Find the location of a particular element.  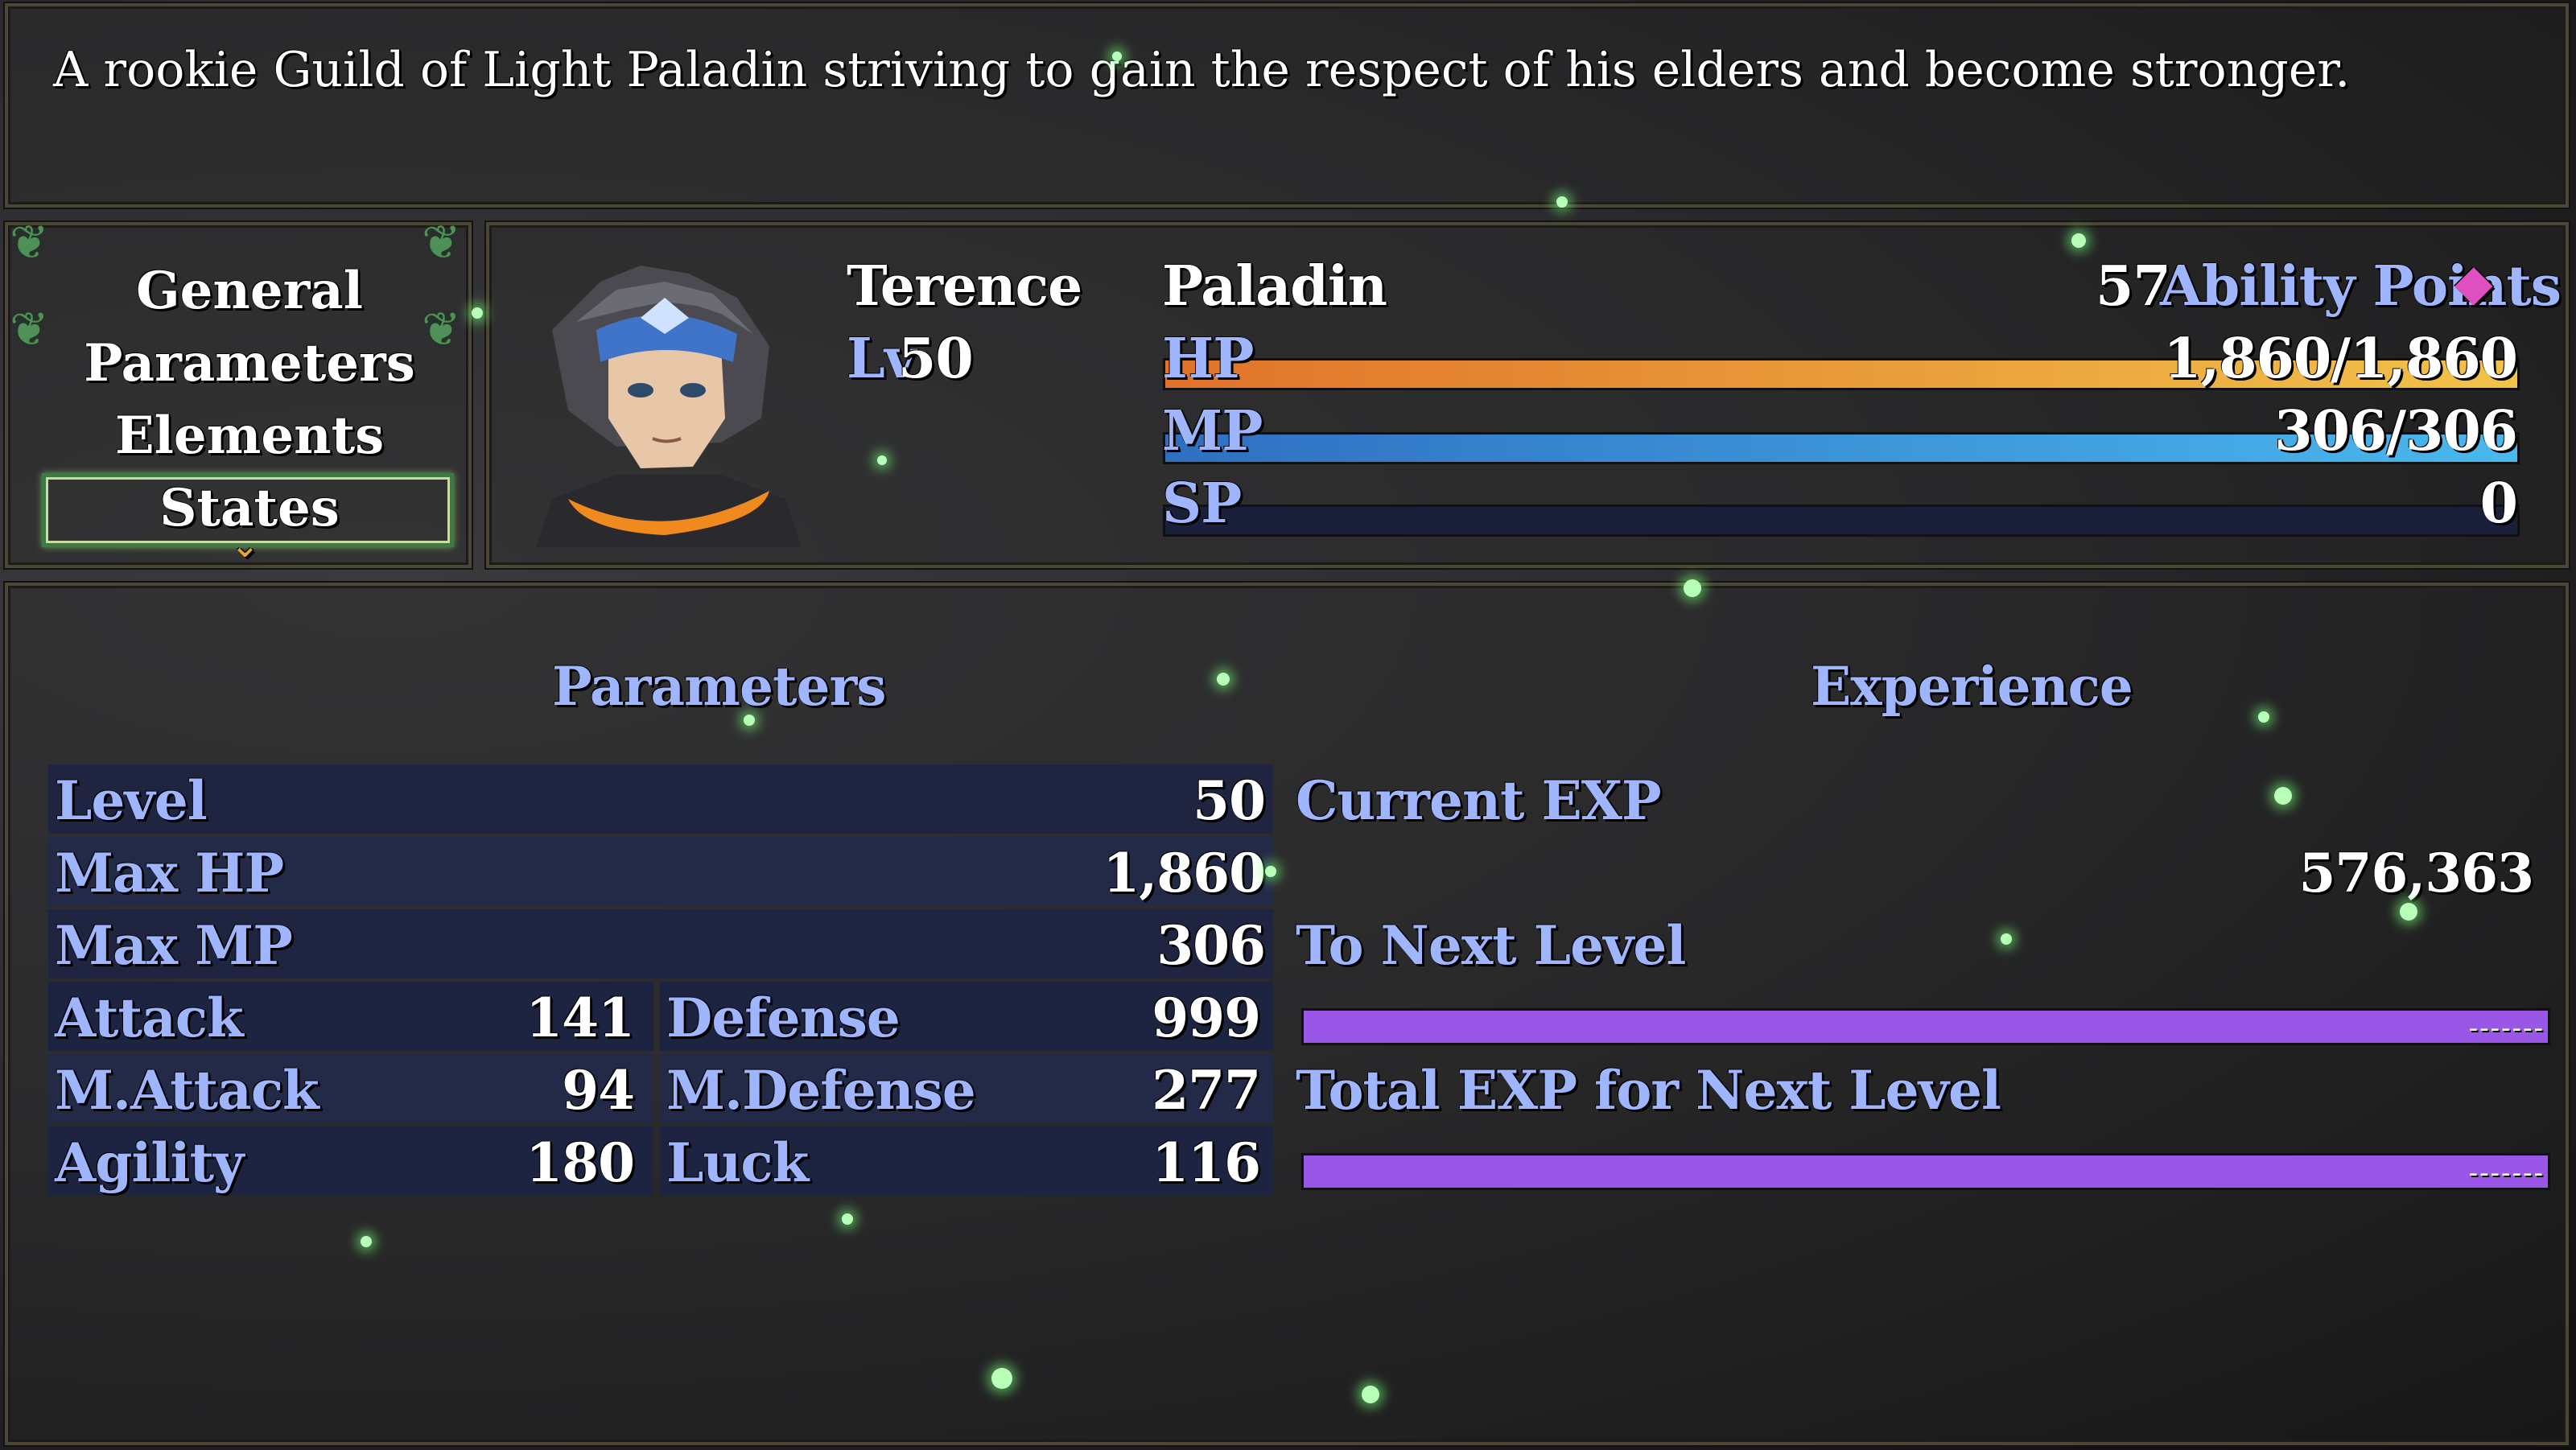

total-exp-label: Total EXP for Next Level is located at coordinates (1648, 1090).